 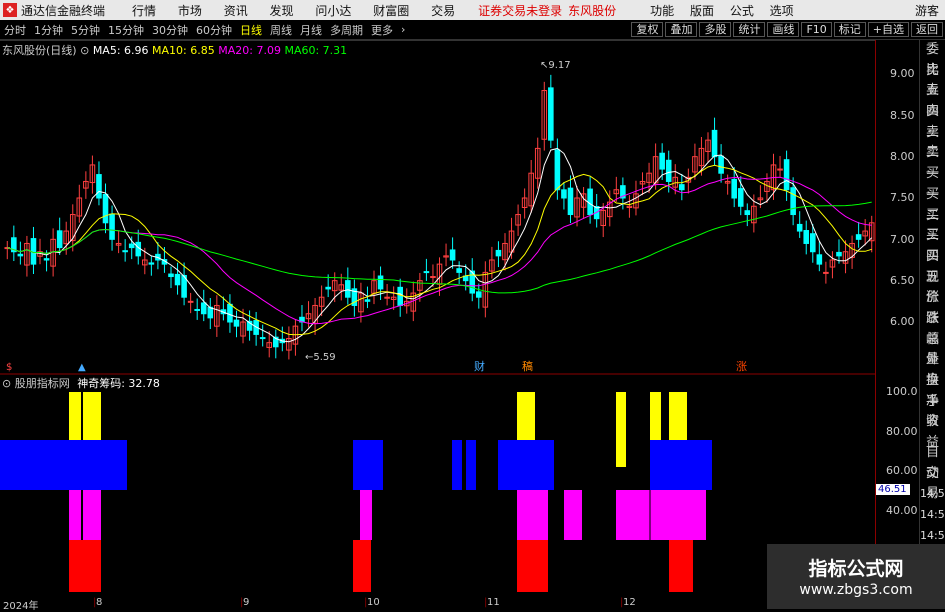 I want to click on menu-item-ask: 问小达, so click(x=333, y=11).